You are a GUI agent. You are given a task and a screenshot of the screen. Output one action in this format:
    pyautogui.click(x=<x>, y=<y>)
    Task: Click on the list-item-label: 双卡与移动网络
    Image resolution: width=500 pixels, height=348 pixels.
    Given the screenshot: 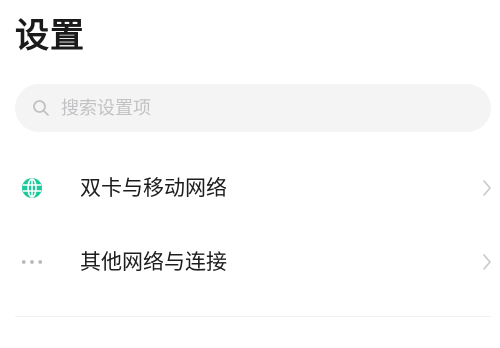 What is the action you would take?
    pyautogui.click(x=153, y=188)
    